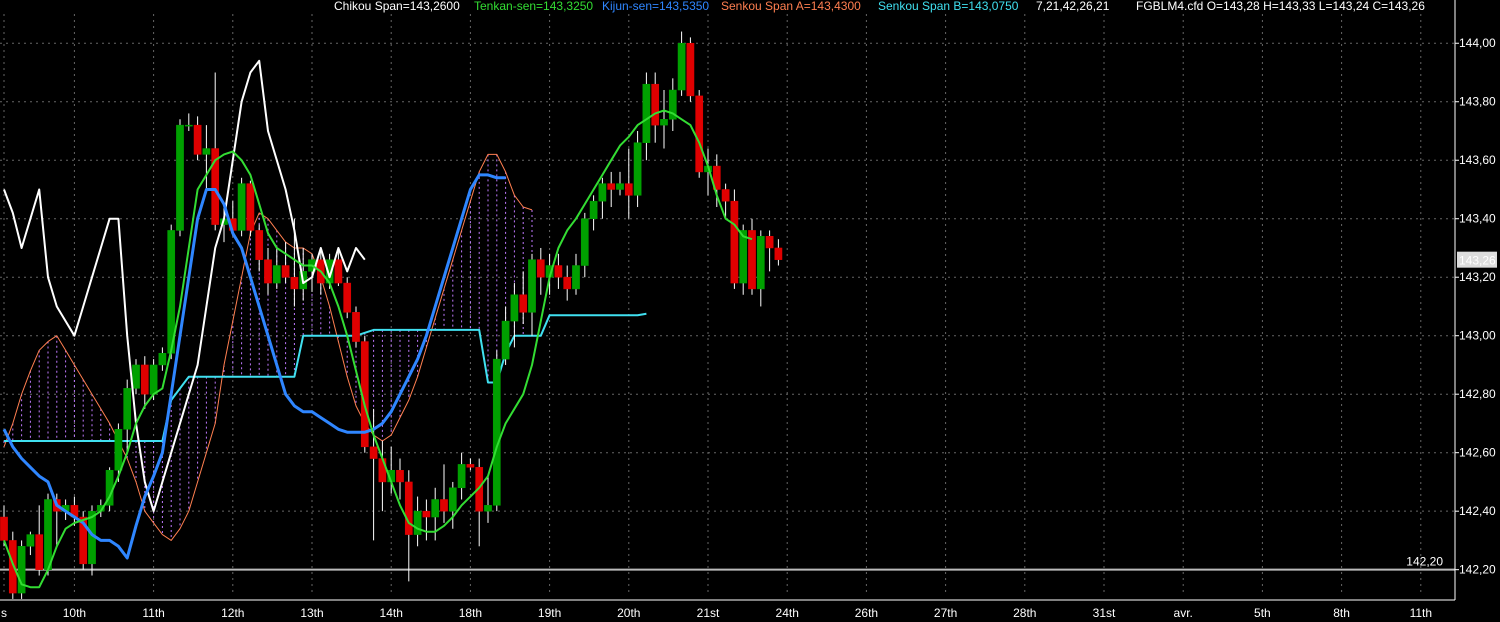 The image size is (1500, 622). I want to click on y-tick-label: 142,40, so click(1477, 511).